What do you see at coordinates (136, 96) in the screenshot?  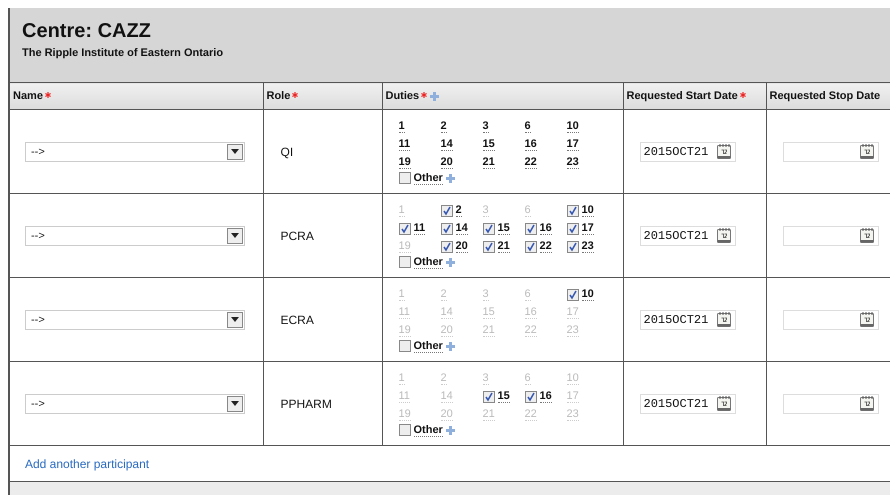 I see `column-header: Name` at bounding box center [136, 96].